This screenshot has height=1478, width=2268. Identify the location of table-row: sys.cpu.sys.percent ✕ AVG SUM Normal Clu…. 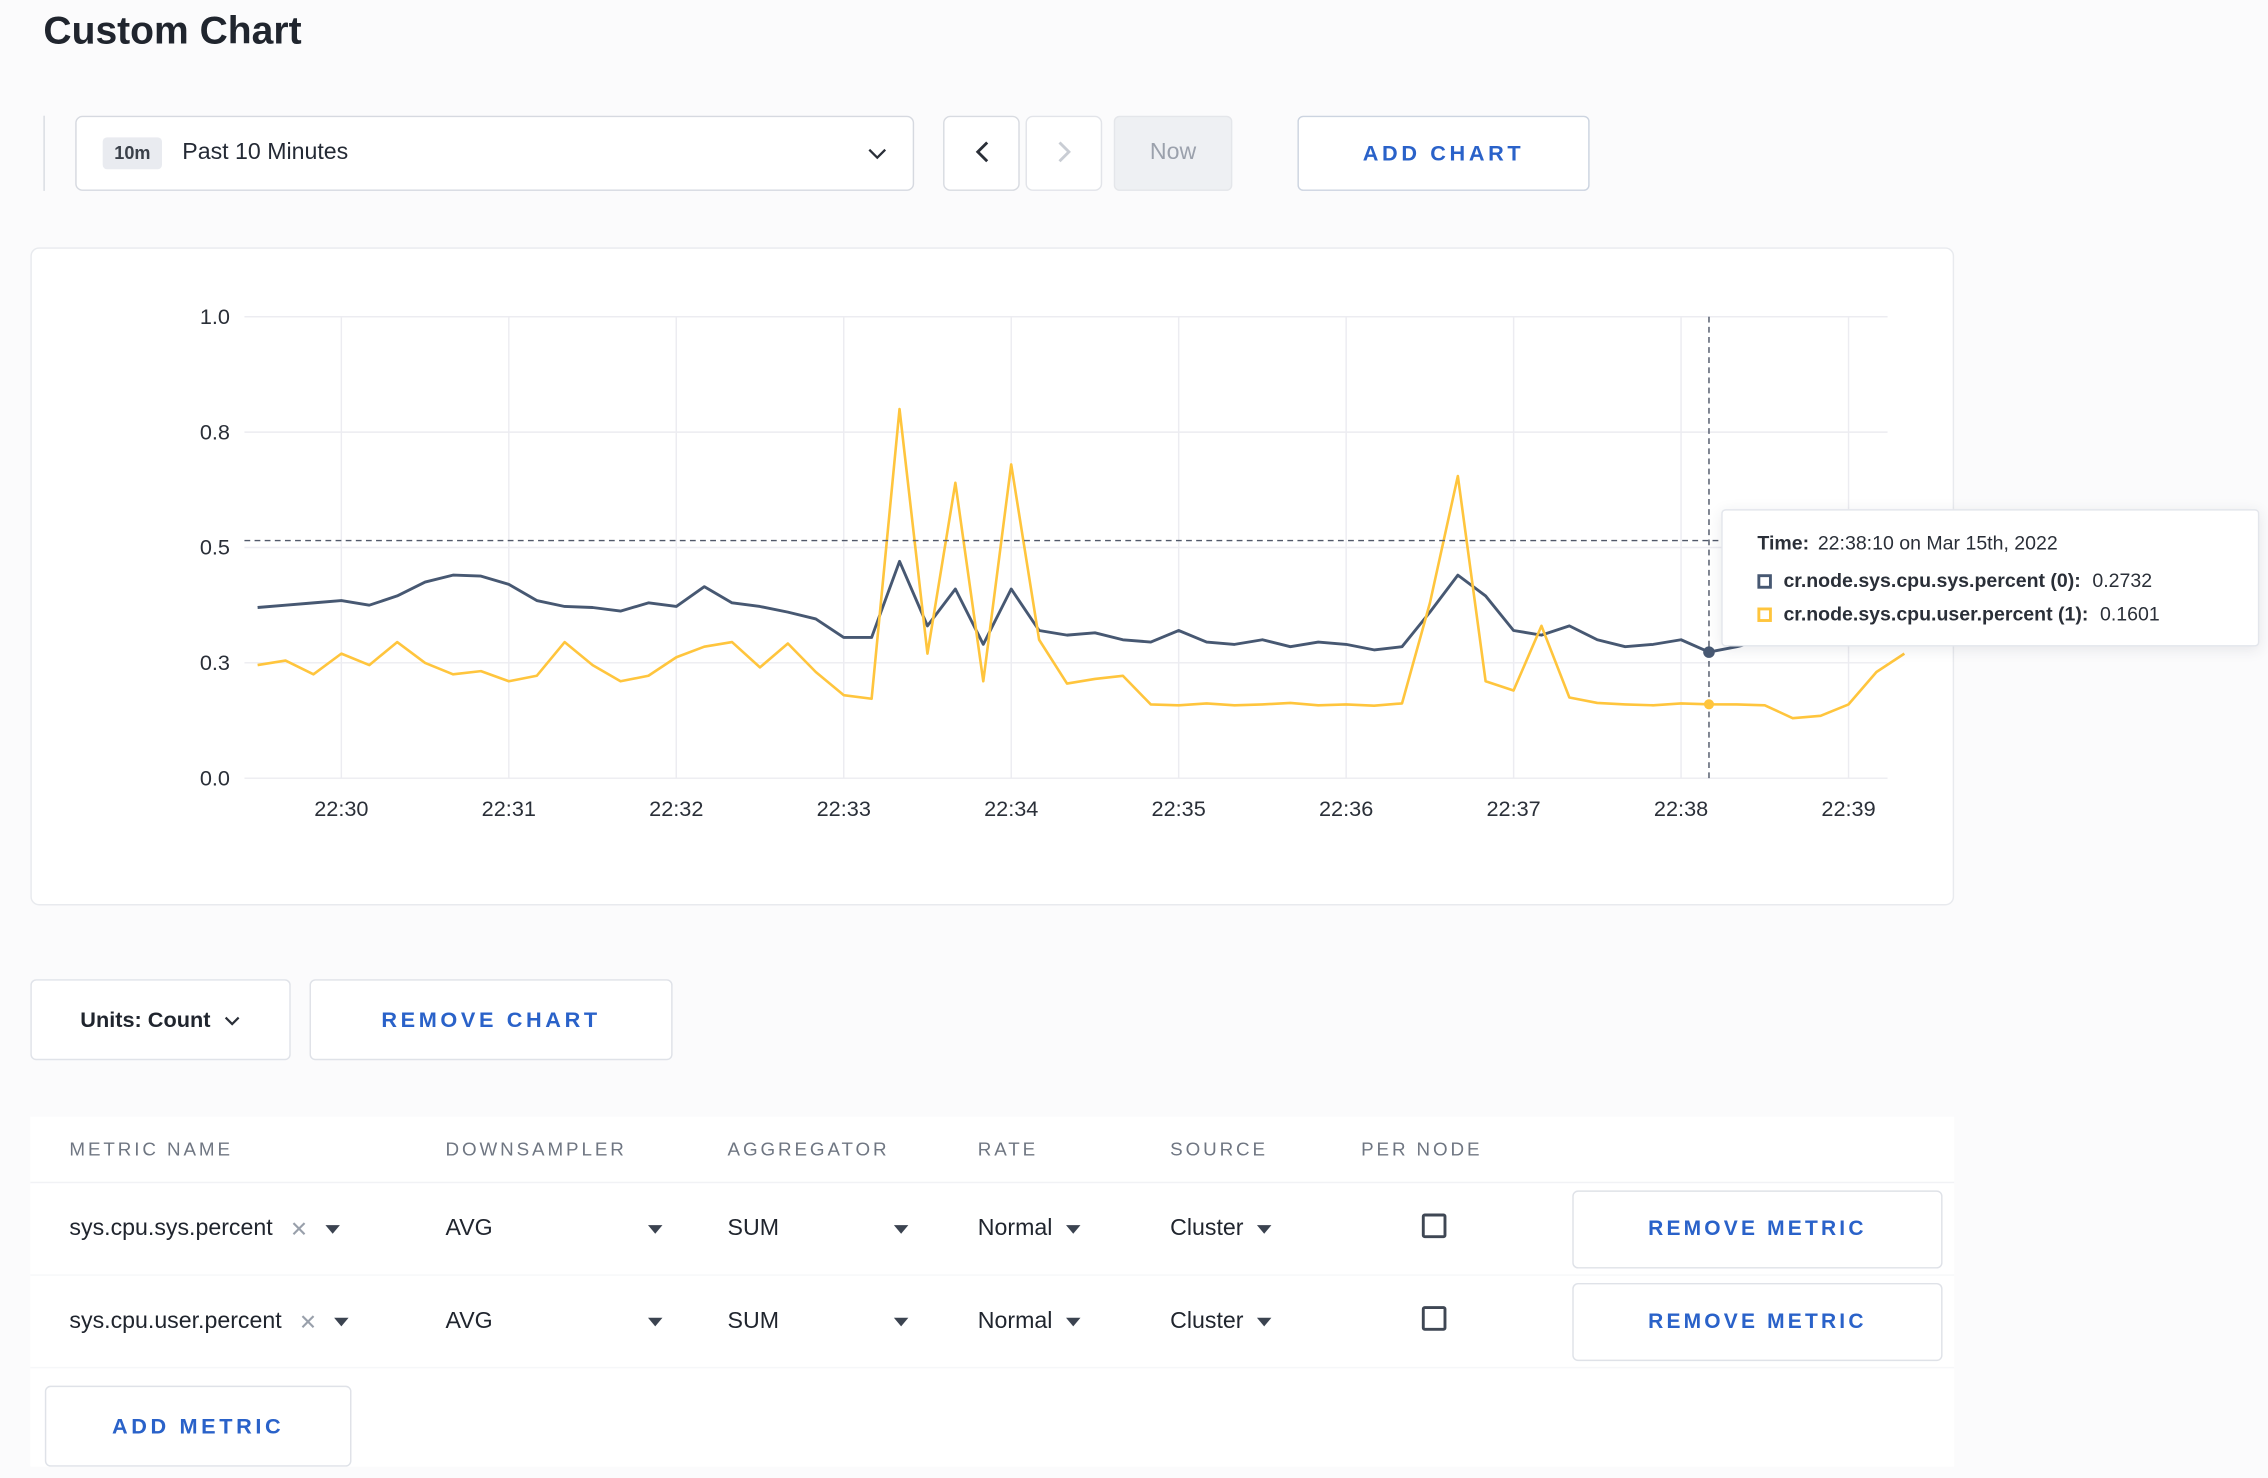
(992, 1229).